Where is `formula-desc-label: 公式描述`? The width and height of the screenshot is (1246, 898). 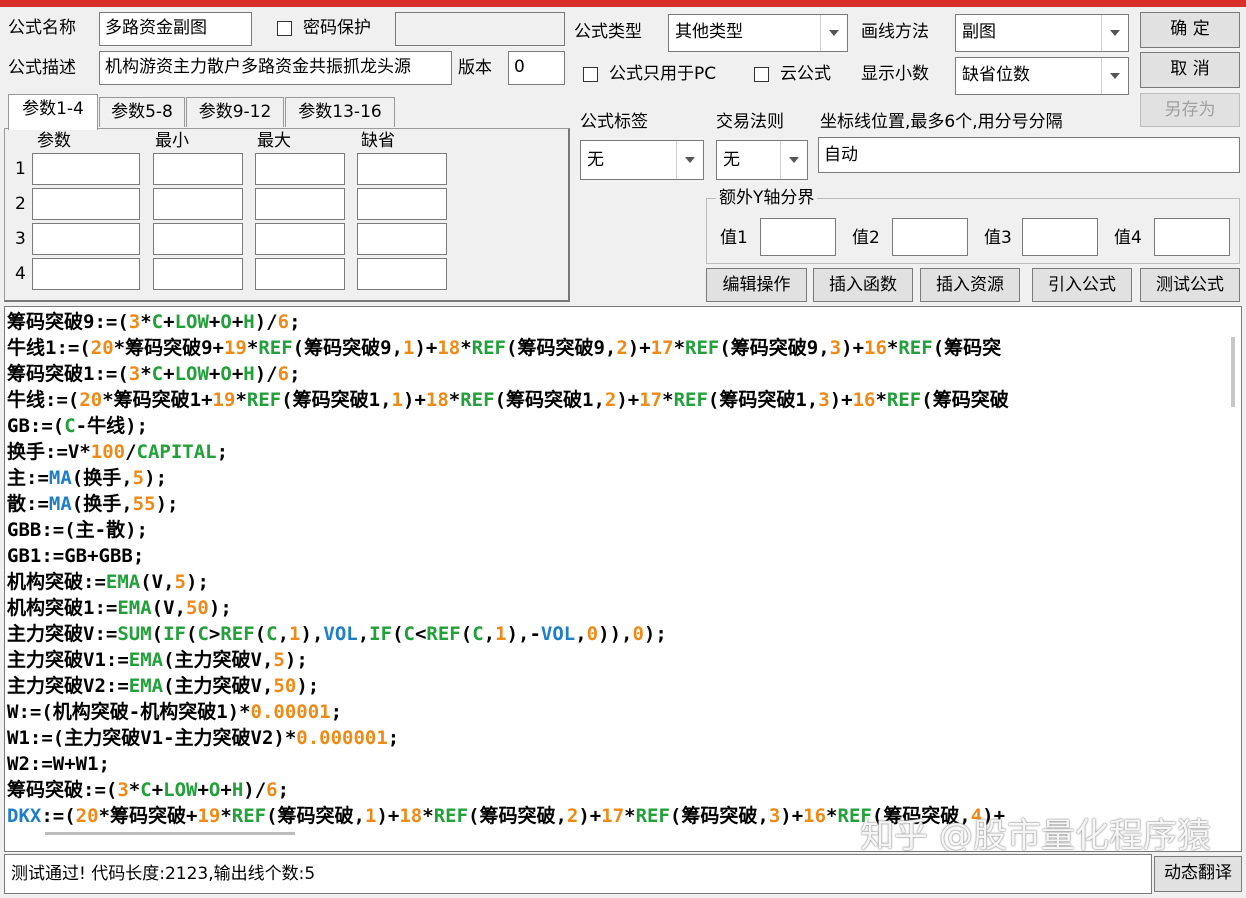
formula-desc-label: 公式描述 is located at coordinates (42, 68).